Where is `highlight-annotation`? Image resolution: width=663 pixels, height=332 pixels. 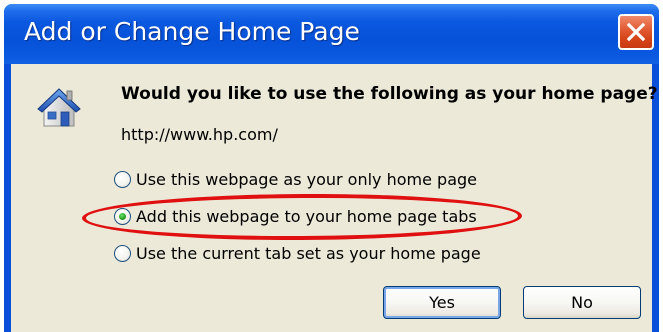 highlight-annotation is located at coordinates (302, 217).